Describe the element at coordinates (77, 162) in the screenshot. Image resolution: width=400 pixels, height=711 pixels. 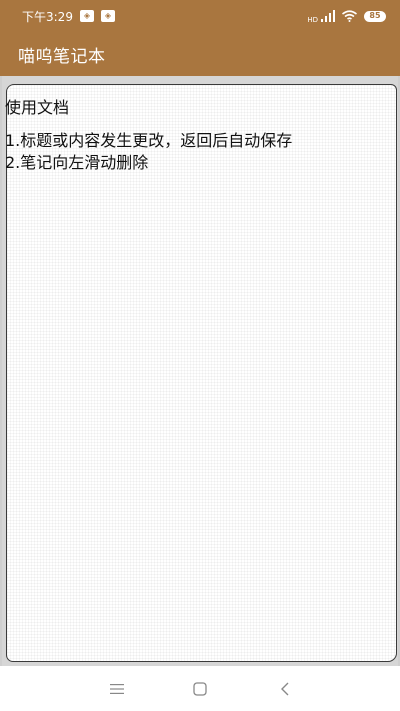
I see `note-line: 2.笔记向左滑动删除` at that location.